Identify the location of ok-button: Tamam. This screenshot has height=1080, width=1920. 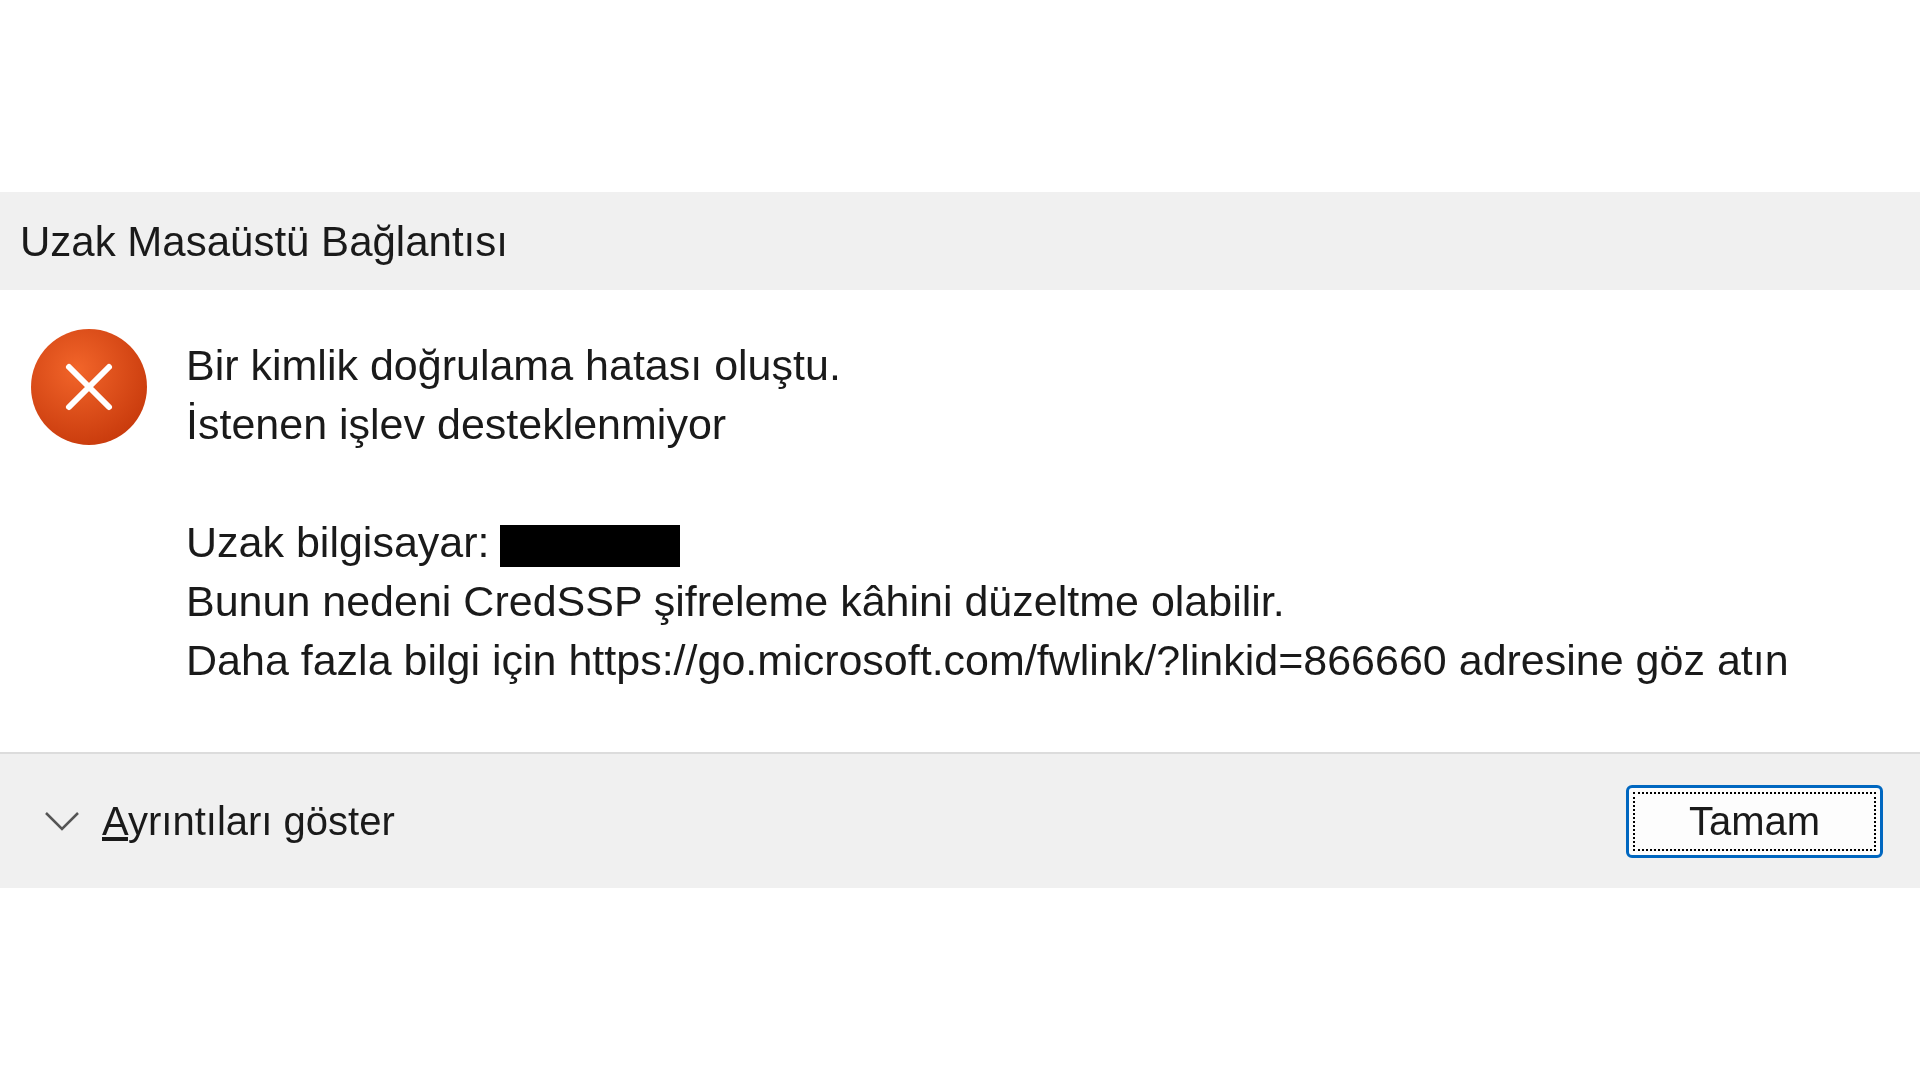
(1754, 821).